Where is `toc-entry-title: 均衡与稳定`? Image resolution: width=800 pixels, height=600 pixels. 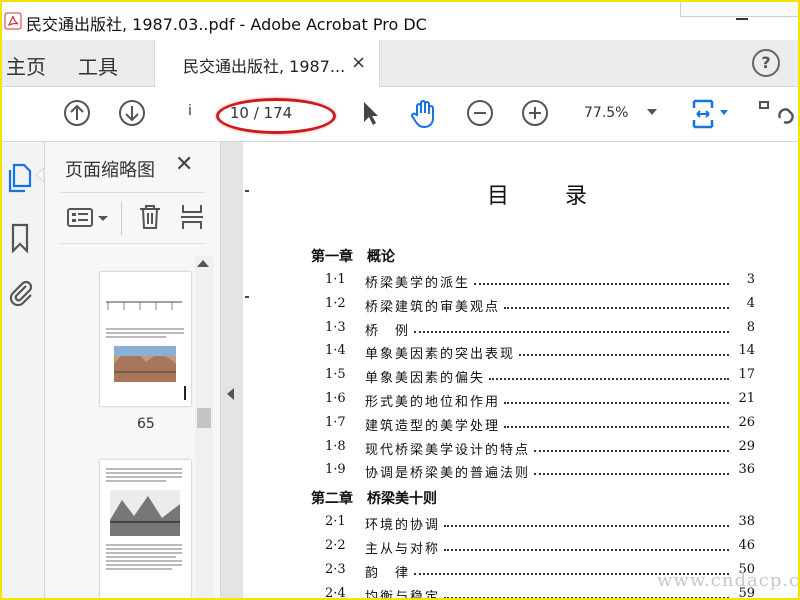 toc-entry-title: 均衡与稳定 is located at coordinates (403, 594).